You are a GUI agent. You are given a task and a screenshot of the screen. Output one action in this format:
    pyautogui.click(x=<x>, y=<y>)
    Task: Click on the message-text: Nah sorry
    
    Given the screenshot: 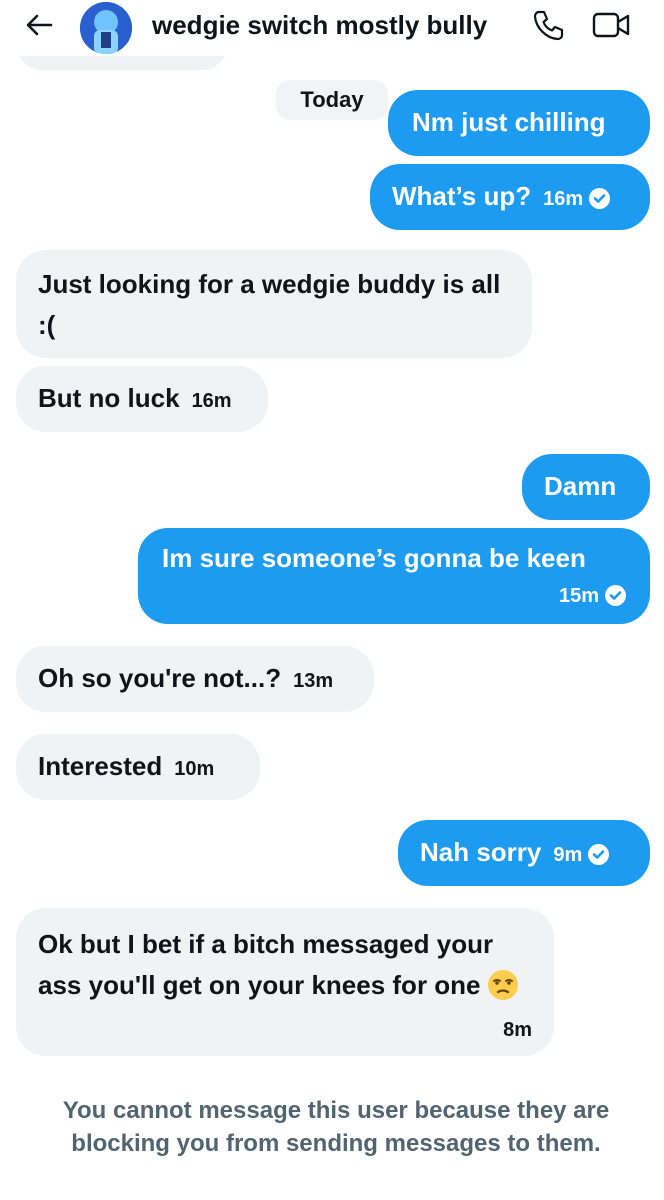 What is the action you would take?
    pyautogui.click(x=481, y=852)
    